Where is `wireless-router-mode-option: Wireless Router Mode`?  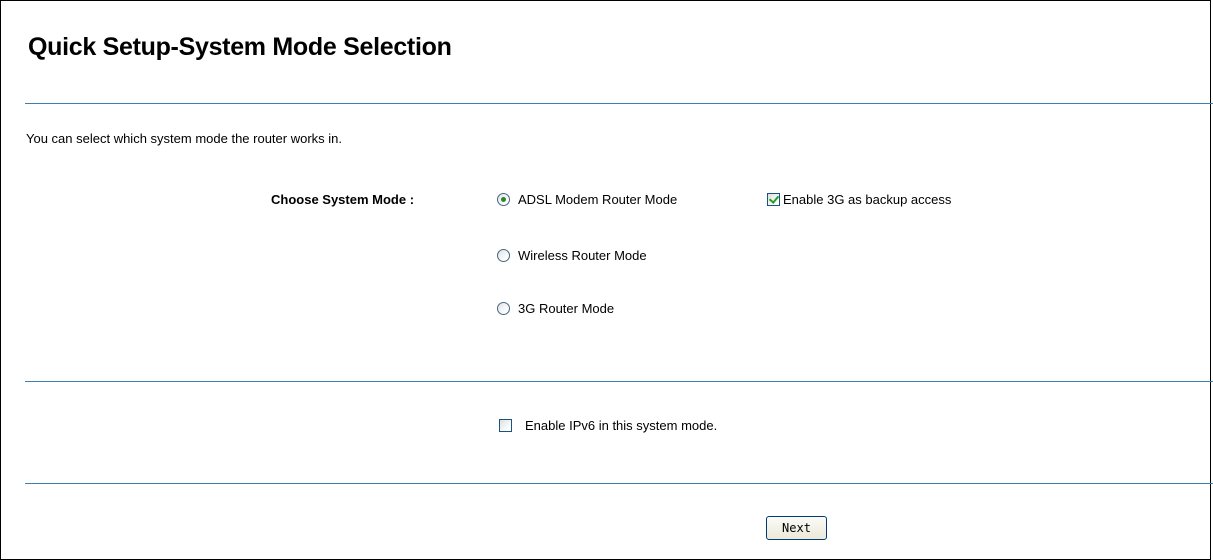 wireless-router-mode-option: Wireless Router Mode is located at coordinates (572, 255).